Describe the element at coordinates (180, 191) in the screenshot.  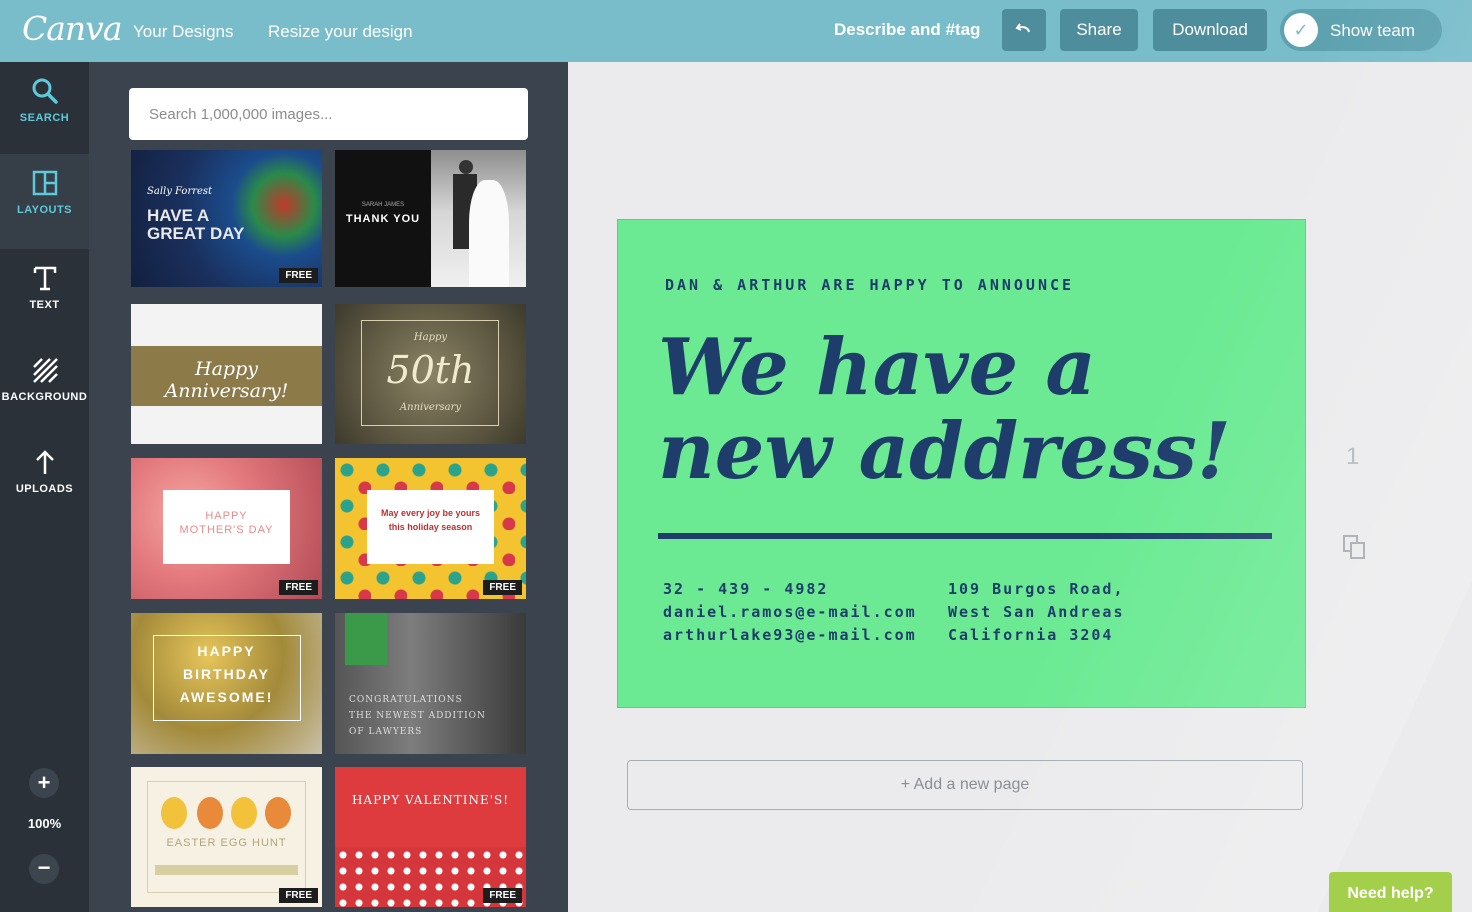
I see `thumb-text: Sally Forrest` at that location.